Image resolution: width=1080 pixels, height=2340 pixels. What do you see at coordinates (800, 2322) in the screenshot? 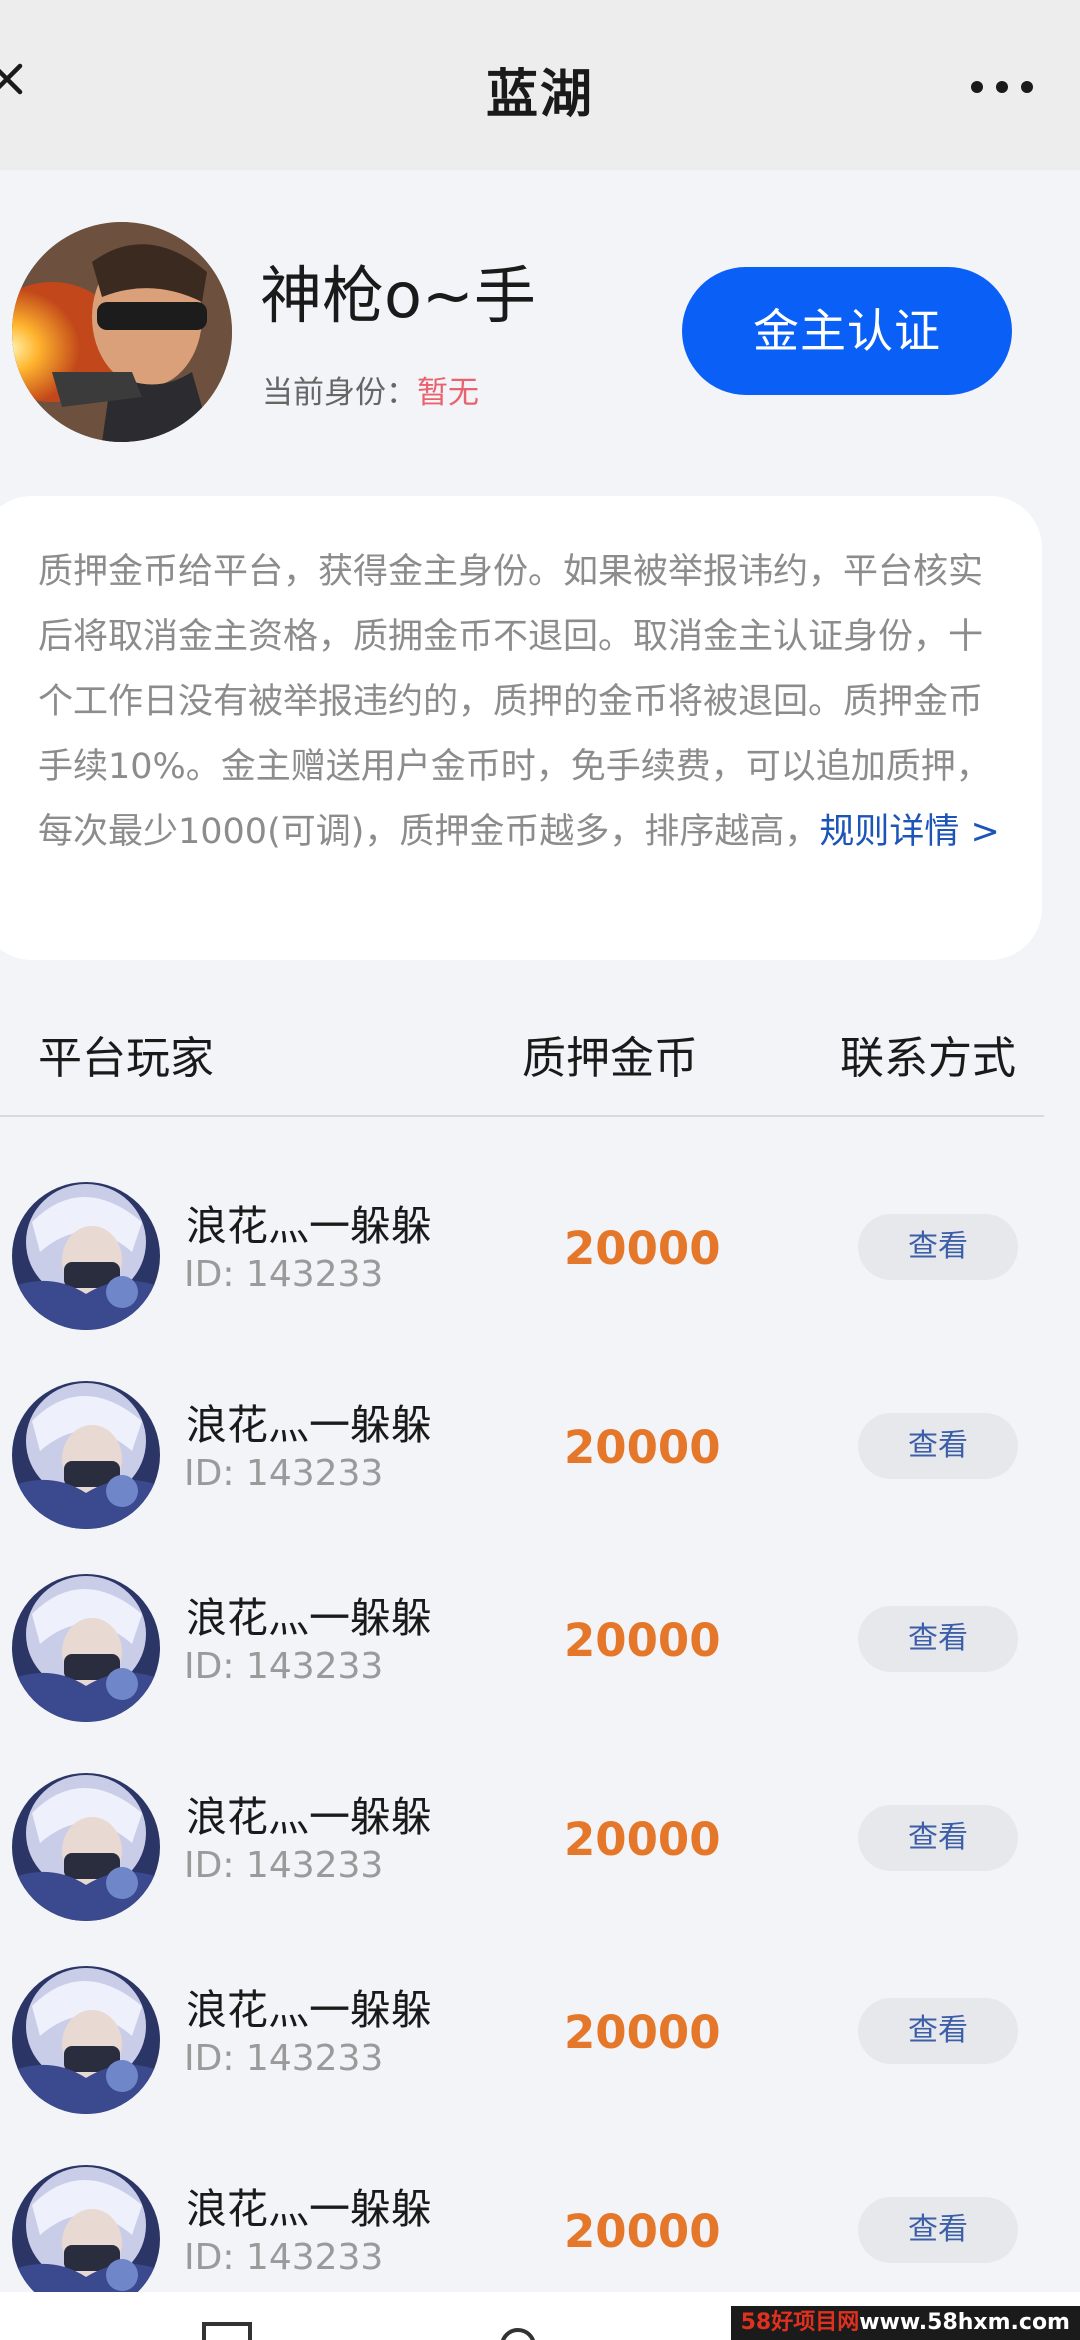
I see `watermark-brand: 58好项目网` at bounding box center [800, 2322].